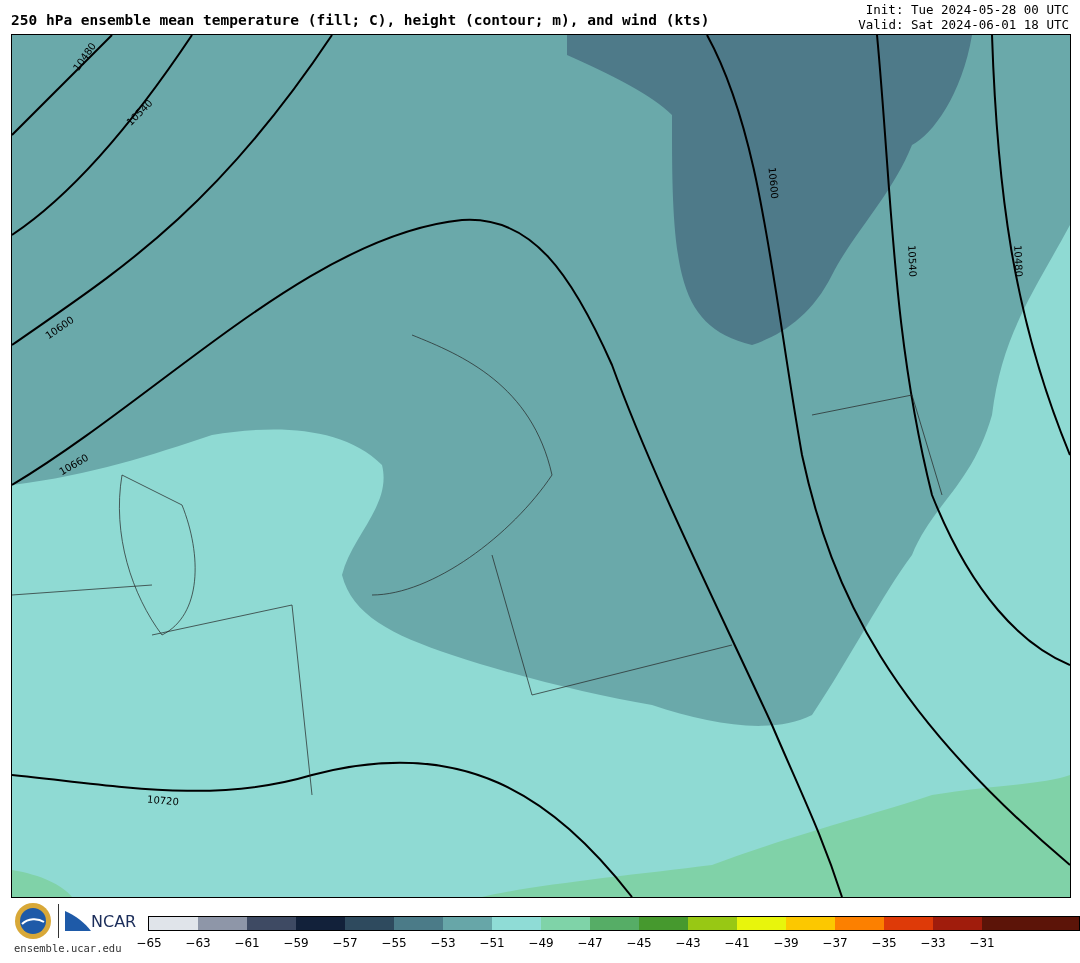 The image size is (1080, 963). What do you see at coordinates (68, 948) in the screenshot?
I see `site-url: ensemble.ucar.edu` at bounding box center [68, 948].